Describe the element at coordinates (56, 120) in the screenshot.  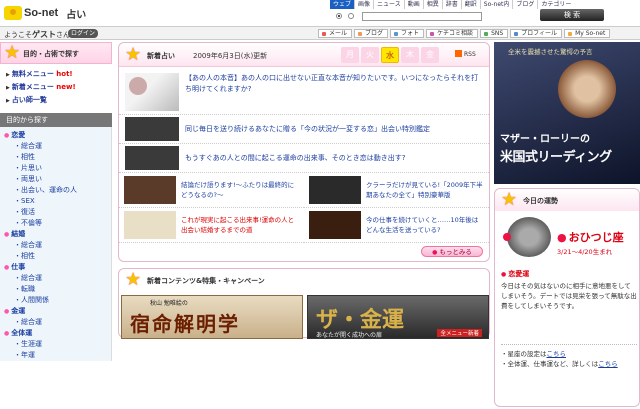
I see `category-header: 目的から探す` at that location.